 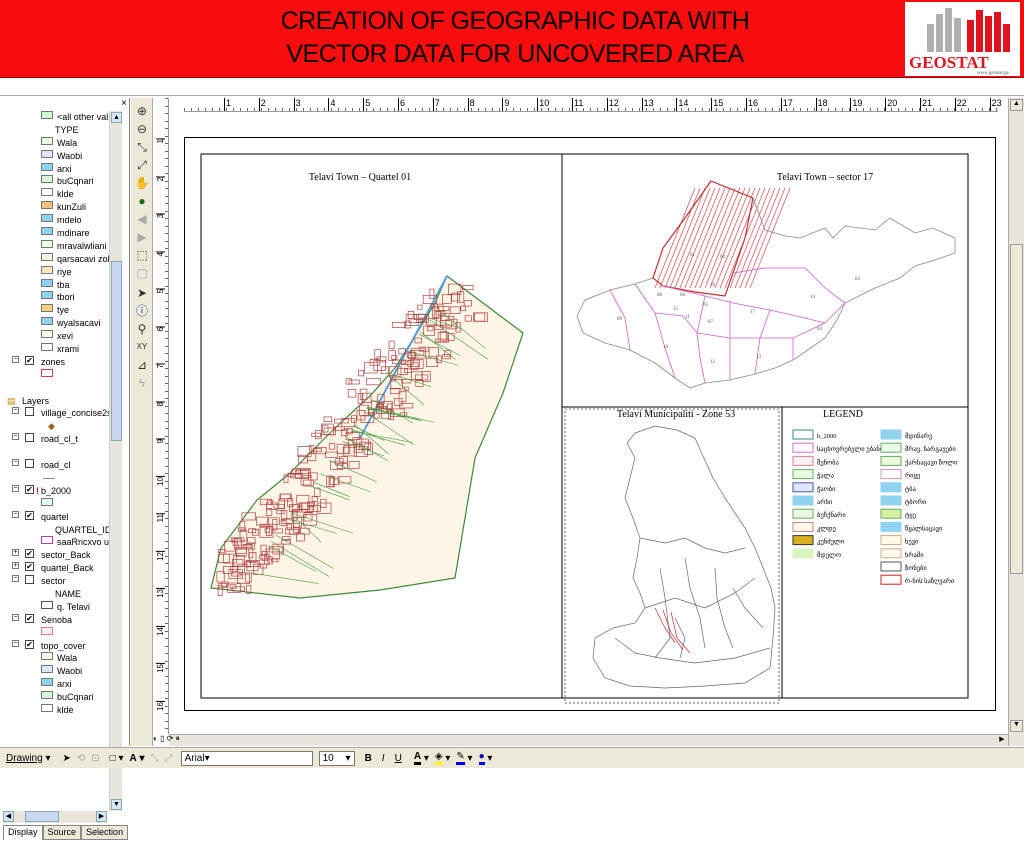 I want to click on select-elements-icon: ➤, so click(x=67, y=758).